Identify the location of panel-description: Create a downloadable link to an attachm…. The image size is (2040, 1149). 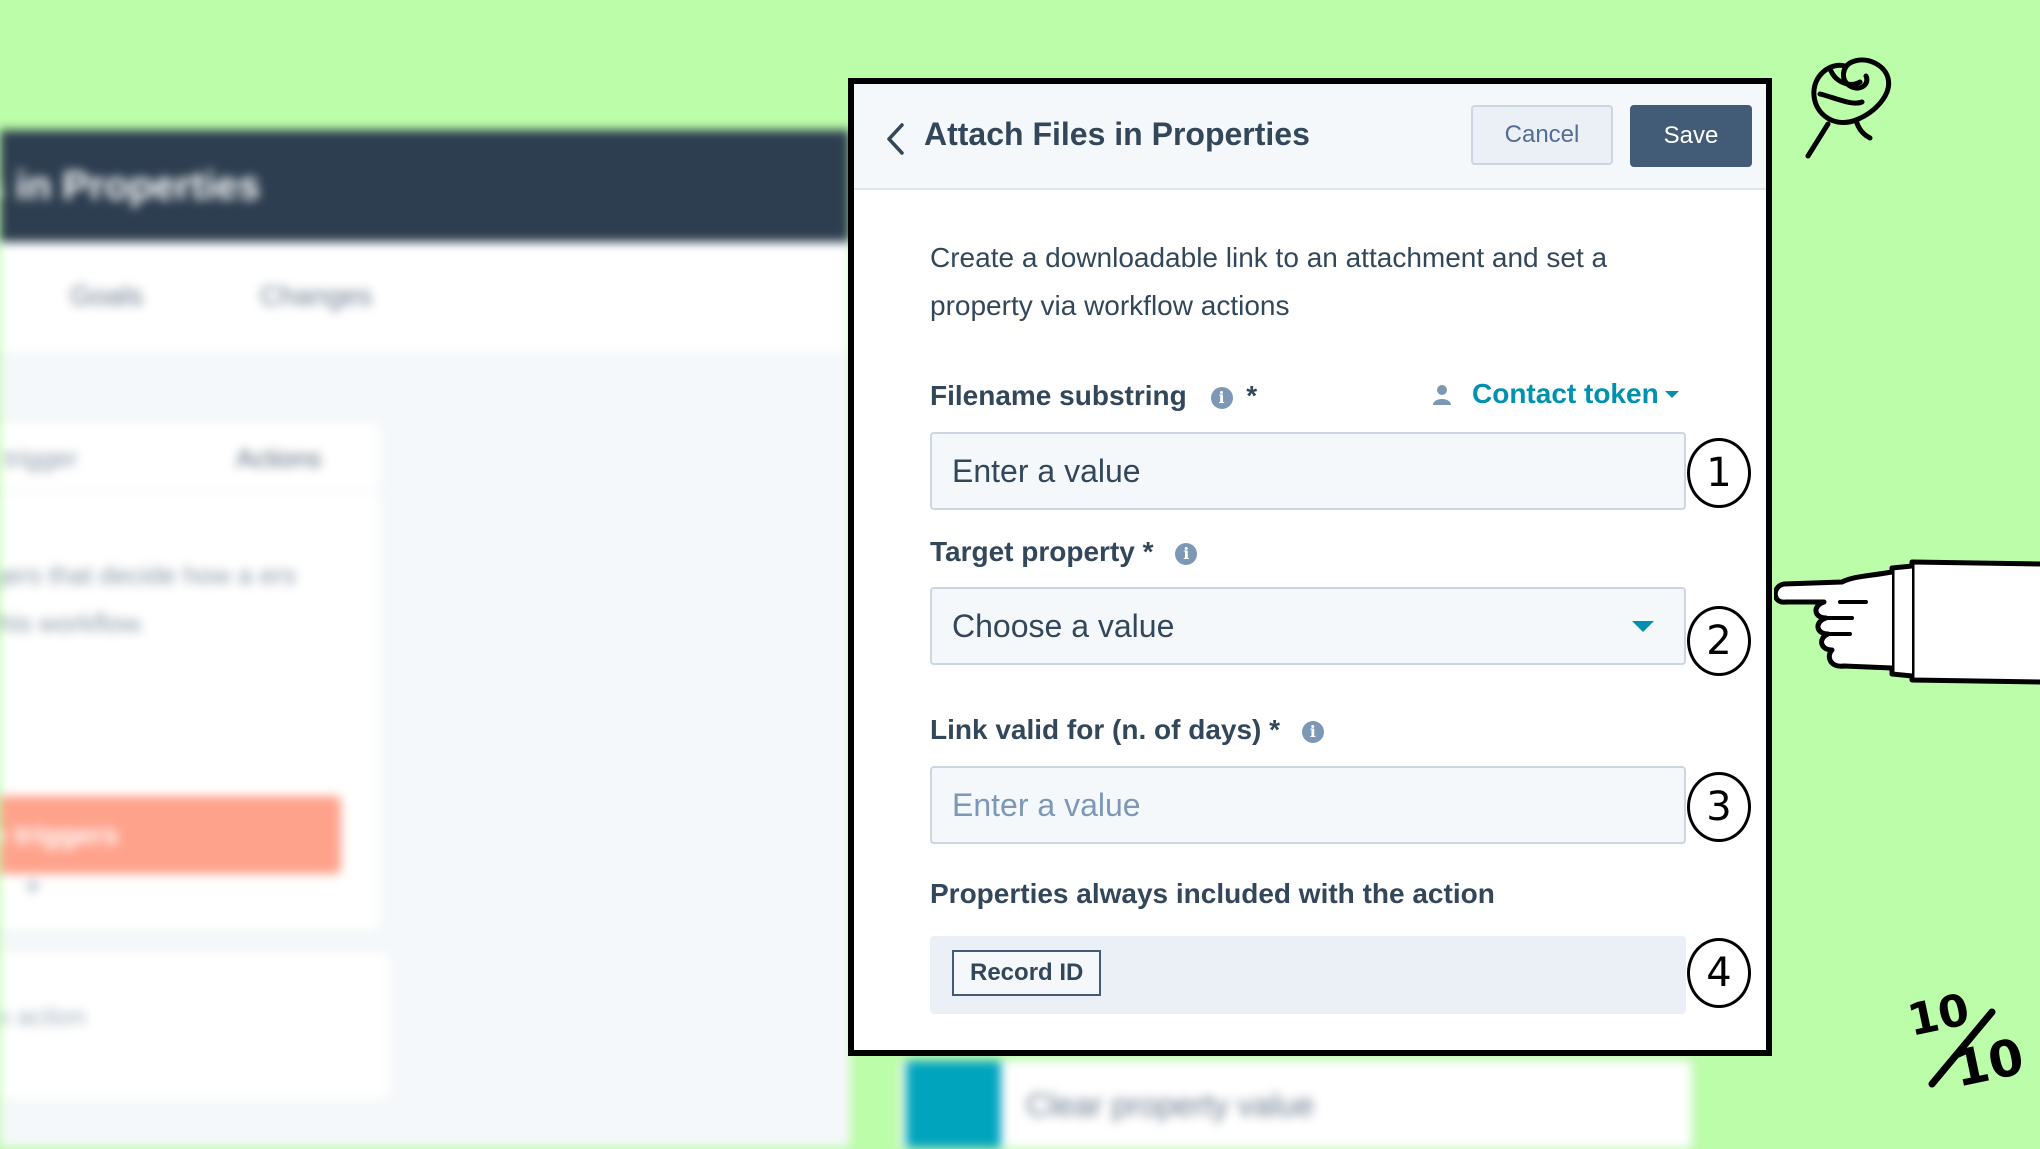
(1269, 281).